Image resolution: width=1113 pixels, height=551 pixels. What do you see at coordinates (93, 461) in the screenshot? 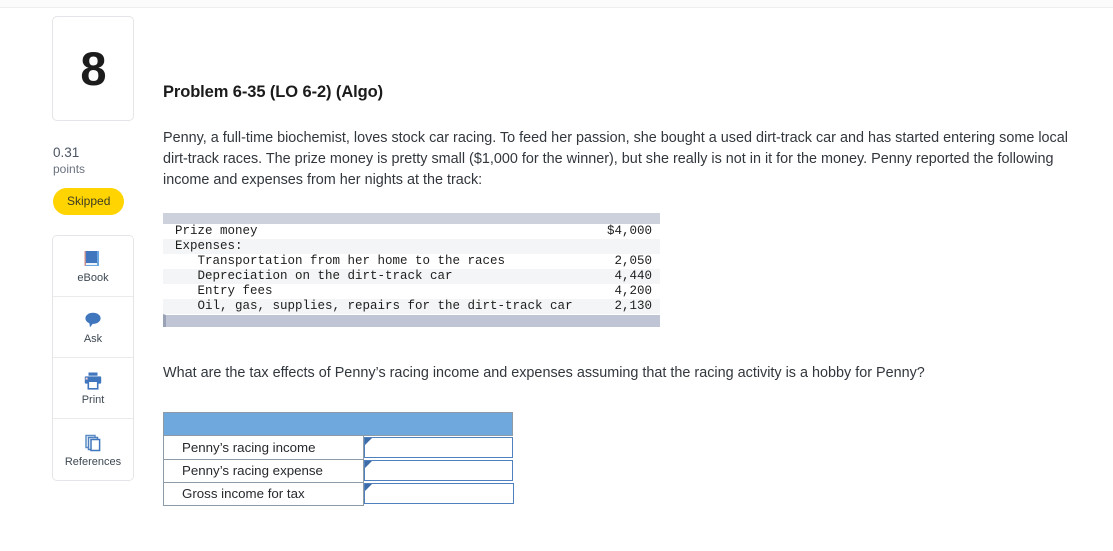
I see `tool-label: References` at bounding box center [93, 461].